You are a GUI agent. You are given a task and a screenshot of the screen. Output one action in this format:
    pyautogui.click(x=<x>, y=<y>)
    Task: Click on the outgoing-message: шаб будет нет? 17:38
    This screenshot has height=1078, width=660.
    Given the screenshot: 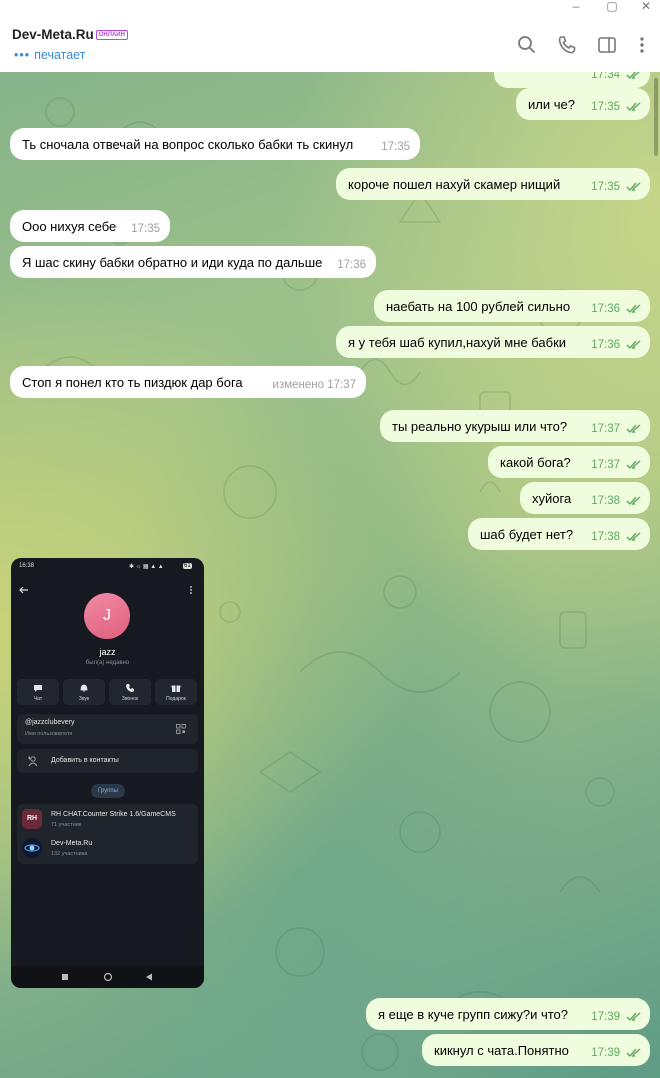 What is the action you would take?
    pyautogui.click(x=559, y=534)
    